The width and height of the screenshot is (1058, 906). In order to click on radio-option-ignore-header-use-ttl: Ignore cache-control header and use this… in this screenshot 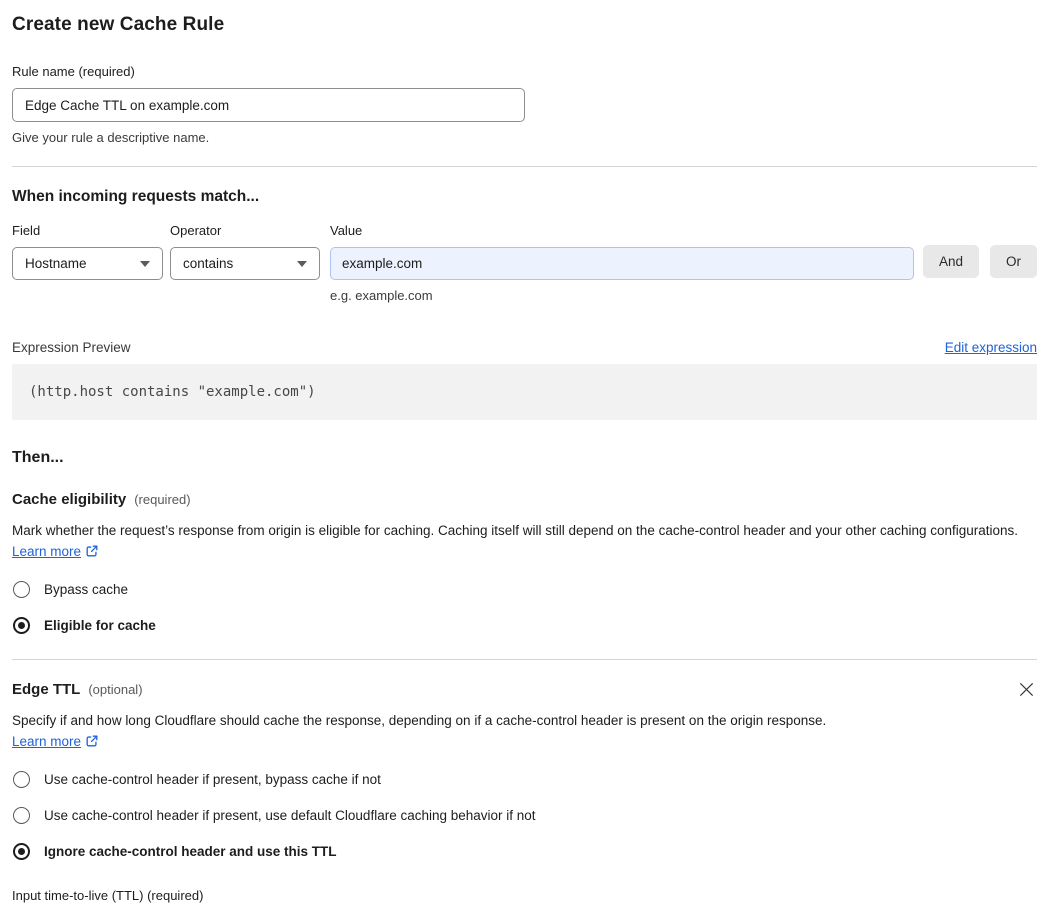, I will do `click(524, 851)`.